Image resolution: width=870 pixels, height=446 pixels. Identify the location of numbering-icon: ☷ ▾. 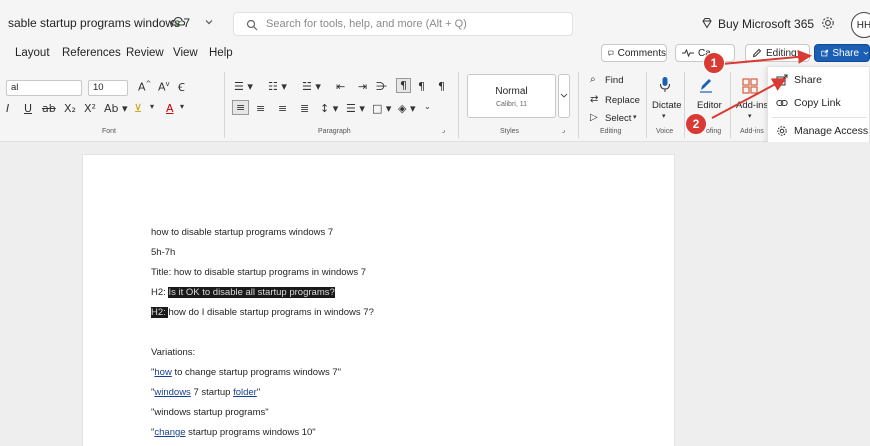
(277, 86).